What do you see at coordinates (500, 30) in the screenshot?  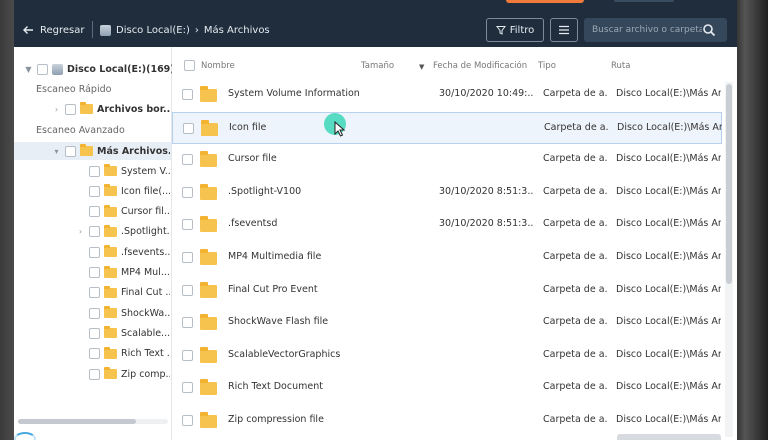 I see `funnel-icon` at bounding box center [500, 30].